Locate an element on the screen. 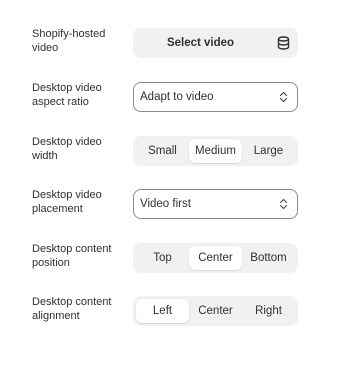 The height and width of the screenshot is (369, 342). setting-row-shopify-video: Shopify-hosted video Select video is located at coordinates (165, 46).